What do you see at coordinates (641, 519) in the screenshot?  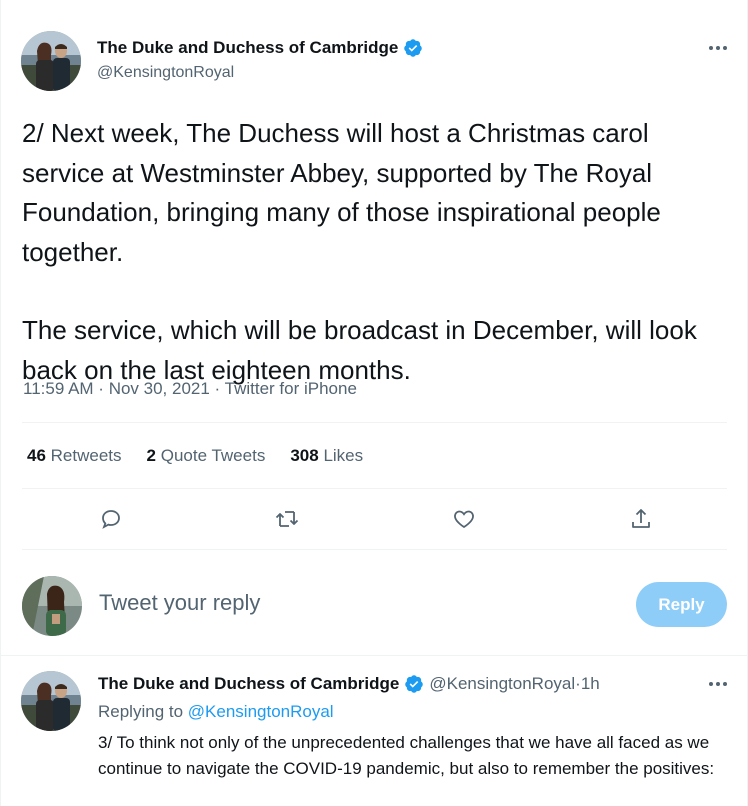 I see `share-icon` at bounding box center [641, 519].